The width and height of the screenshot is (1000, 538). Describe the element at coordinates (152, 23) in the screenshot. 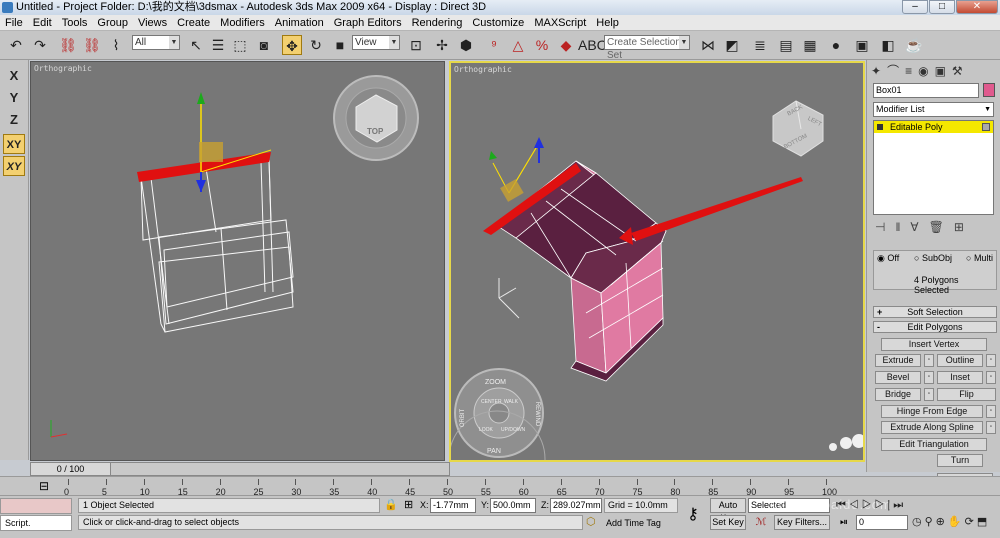

I see `menu-views: Views` at that location.